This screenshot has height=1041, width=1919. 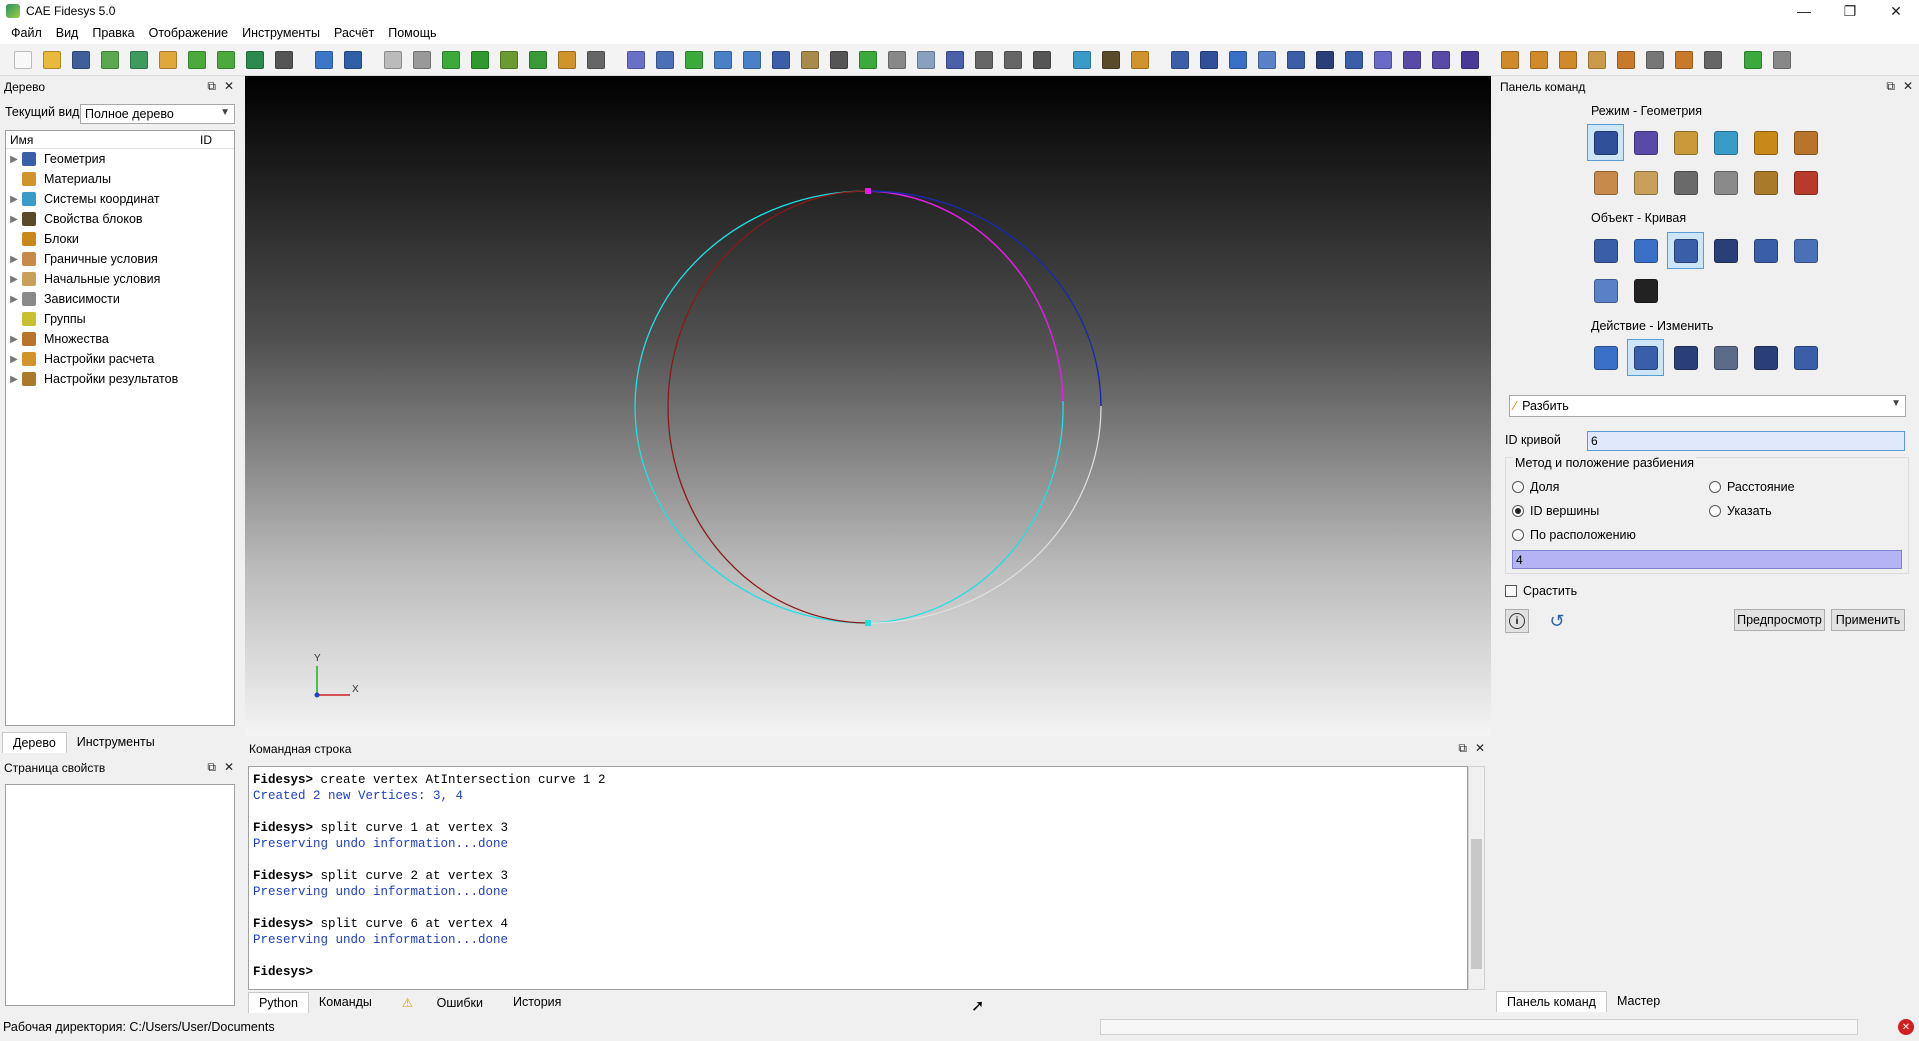 I want to click on probe-button, so click(x=1782, y=60).